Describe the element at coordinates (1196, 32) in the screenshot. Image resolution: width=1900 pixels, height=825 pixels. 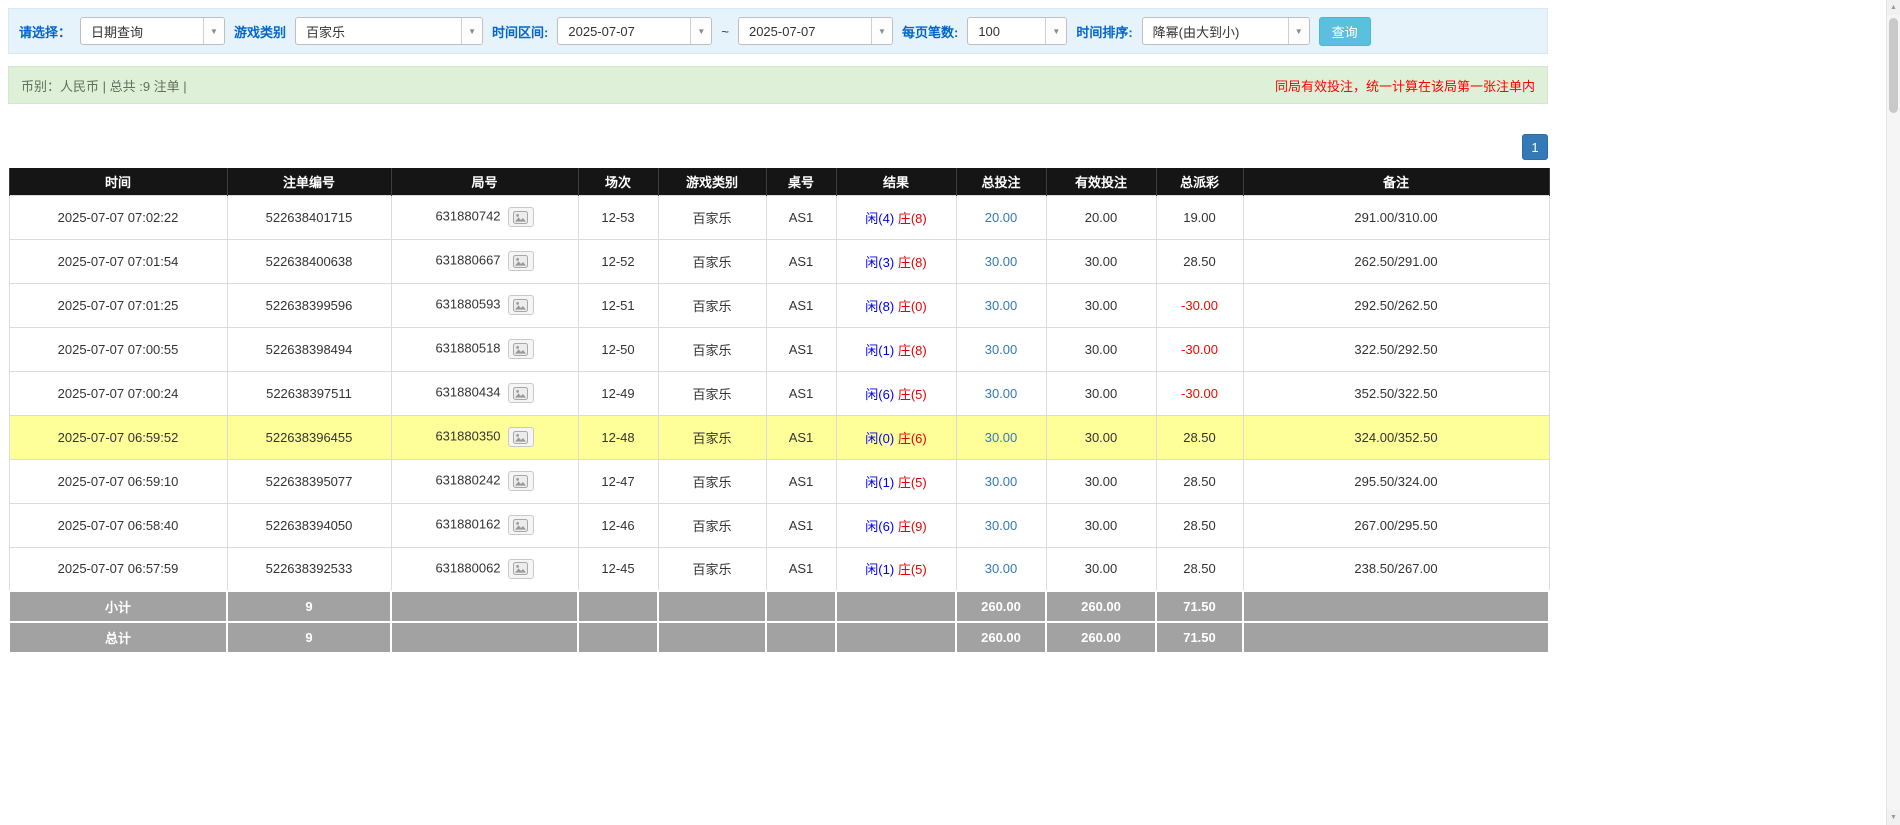
I see `sort-value: 降幂(由大到小)` at that location.